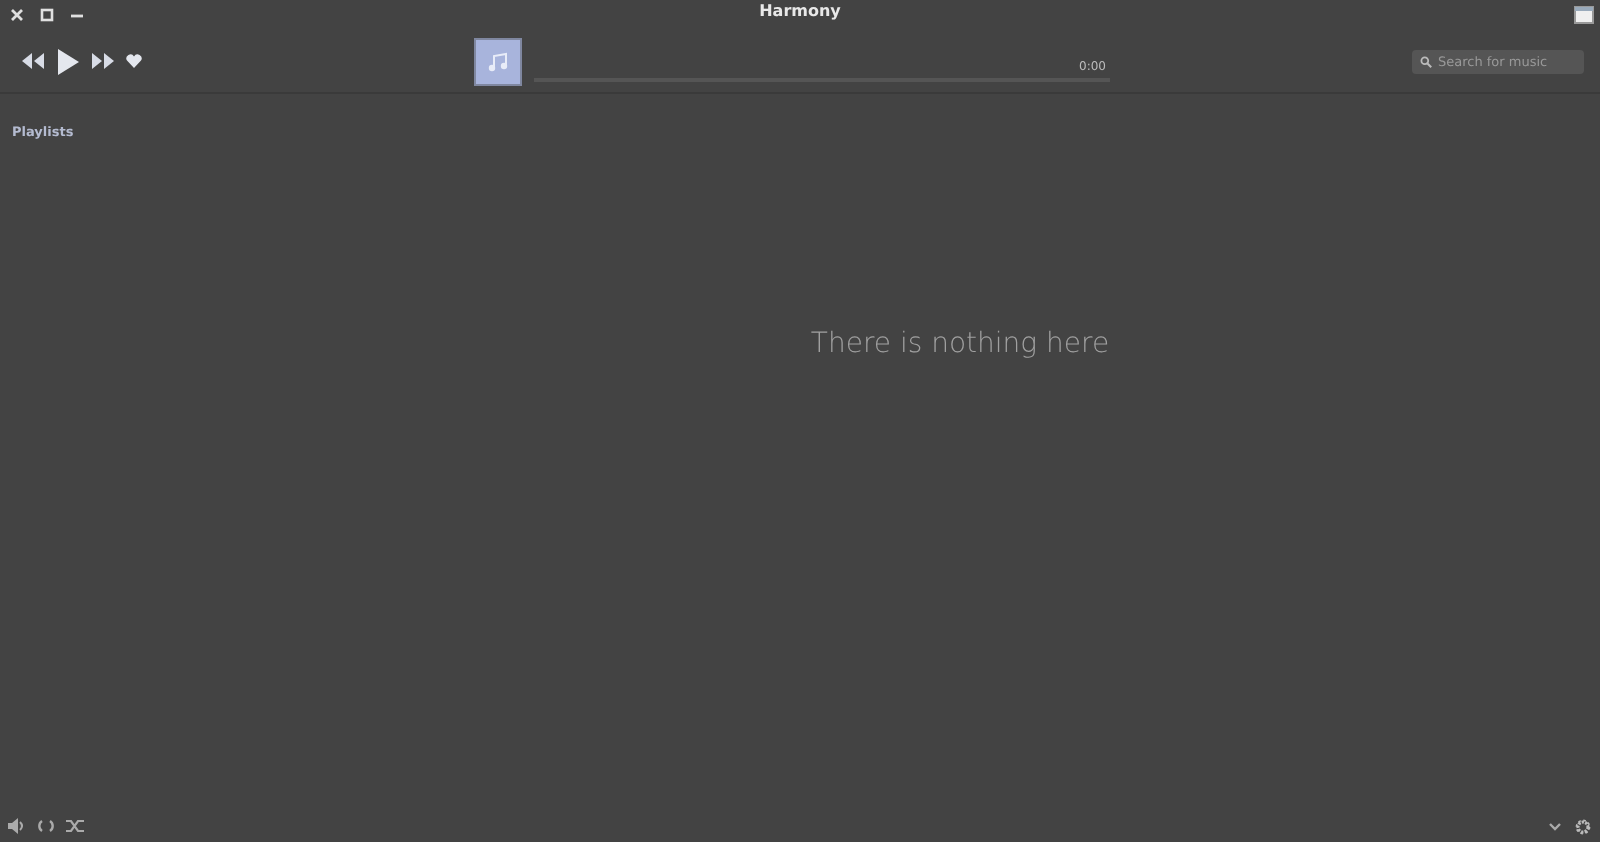  Describe the element at coordinates (75, 826) in the screenshot. I see `shuffle-icon` at that location.